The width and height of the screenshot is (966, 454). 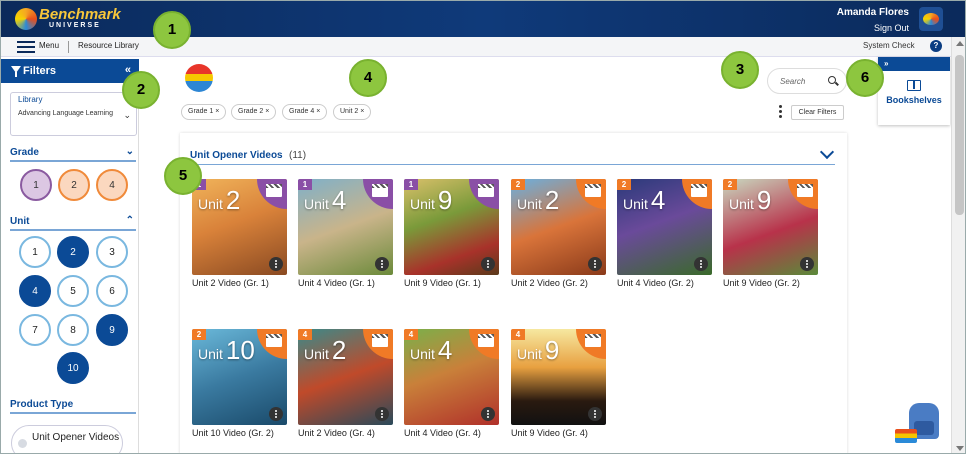 What do you see at coordinates (239, 227) in the screenshot?
I see `video-thumbnail: 1Unit2` at bounding box center [239, 227].